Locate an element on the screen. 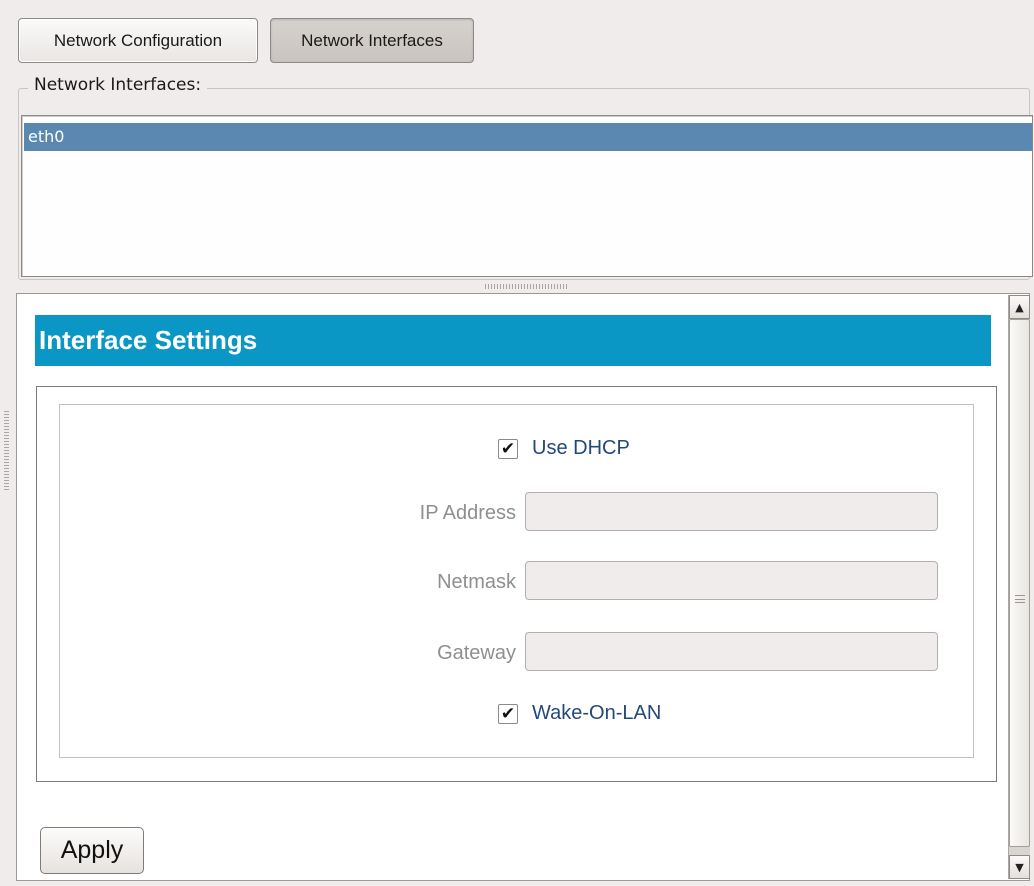  use-dhcp-checkbox: ✔ is located at coordinates (508, 448).